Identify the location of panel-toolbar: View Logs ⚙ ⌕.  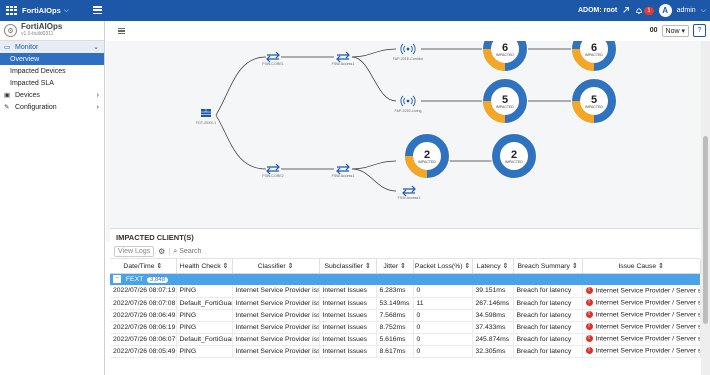
(405, 252).